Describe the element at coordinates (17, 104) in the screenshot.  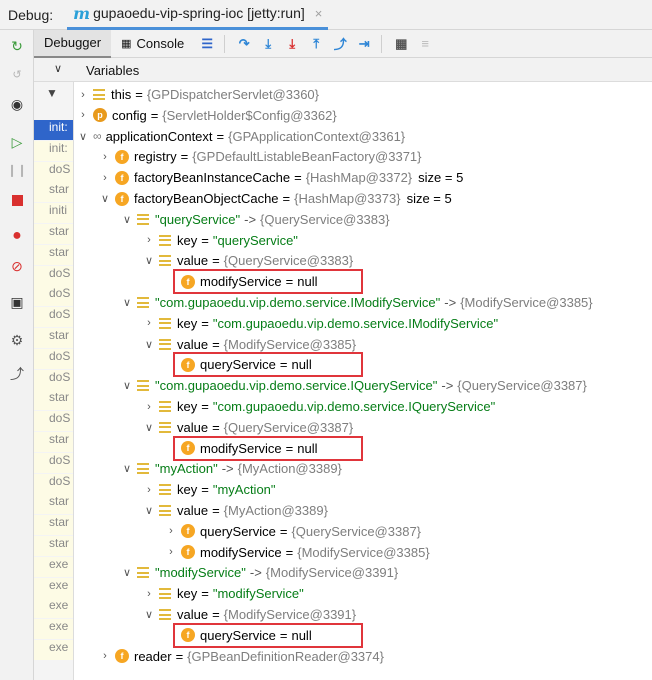
I see `view-breakpoints-icon: ◉` at that location.